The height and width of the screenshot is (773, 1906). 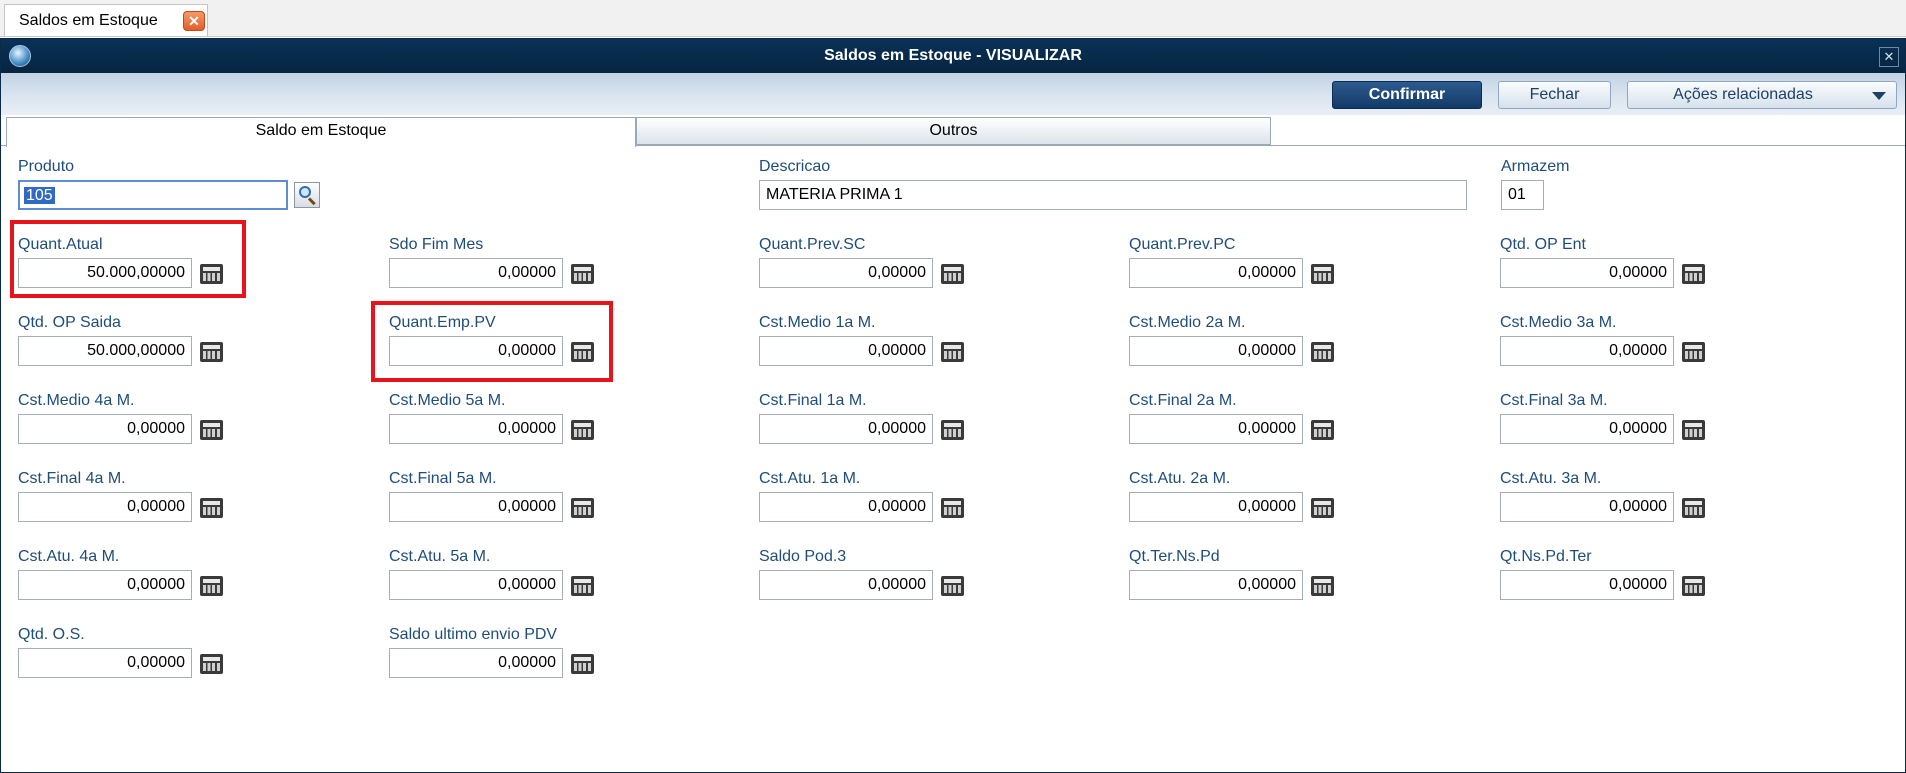 I want to click on field-label: Cst.Medio 5a M., so click(x=447, y=400).